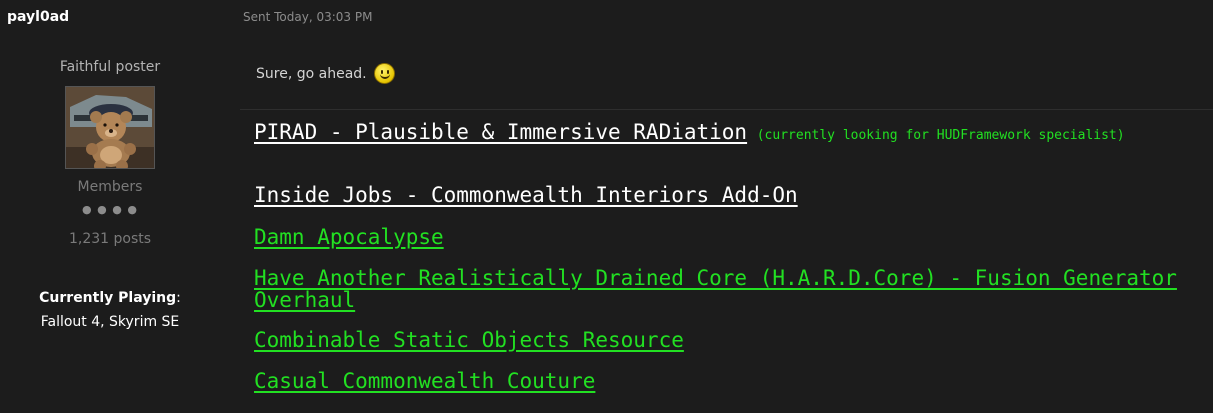 The width and height of the screenshot is (1213, 413). I want to click on post-count: 1,231 posts, so click(110, 239).